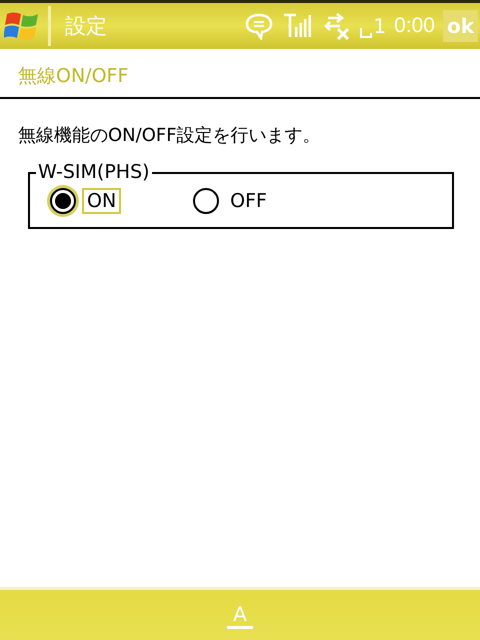 This screenshot has width=480, height=640. I want to click on indicator-text: 1, so click(379, 26).